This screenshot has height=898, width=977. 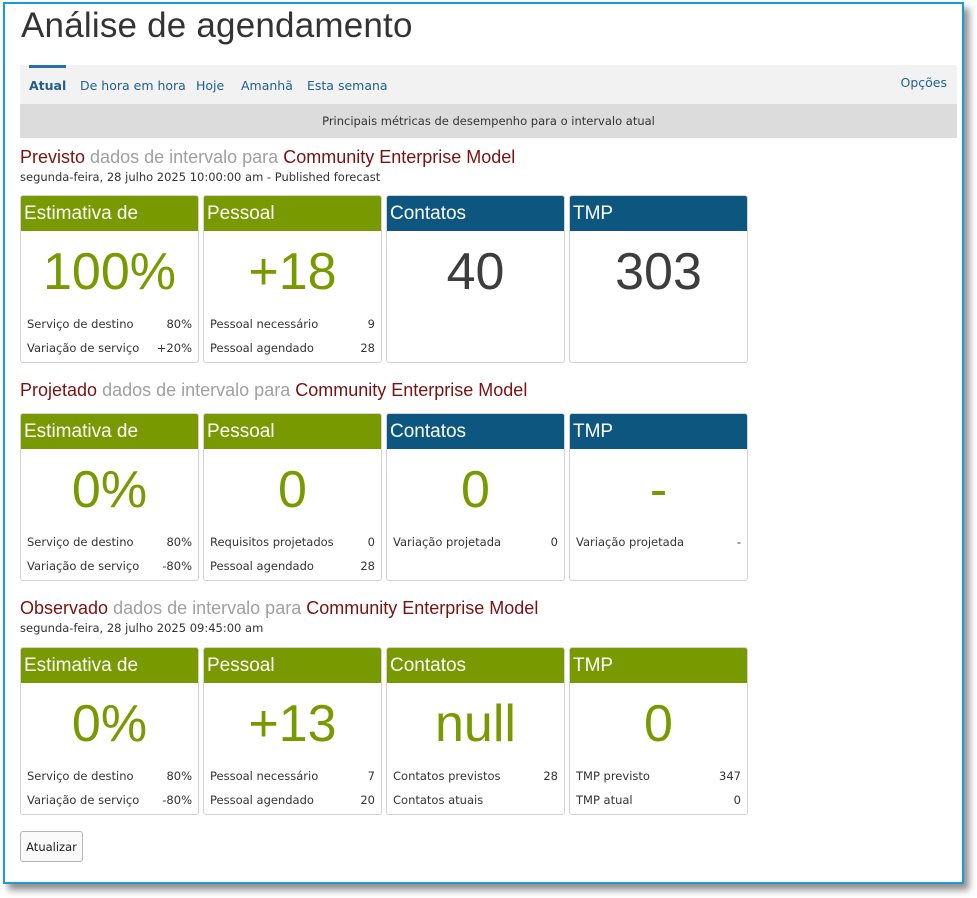 I want to click on card-contatos-previsto: Contatos 40, so click(x=475, y=279).